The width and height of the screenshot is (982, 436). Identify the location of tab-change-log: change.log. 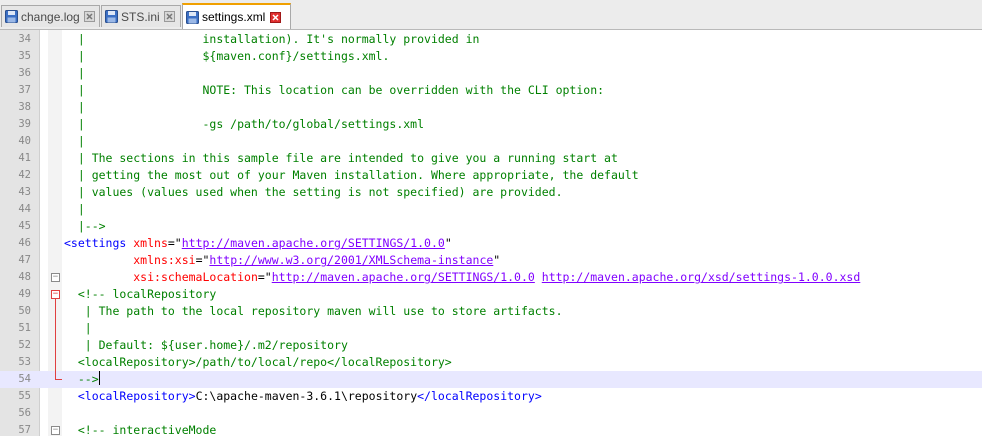
(50, 16).